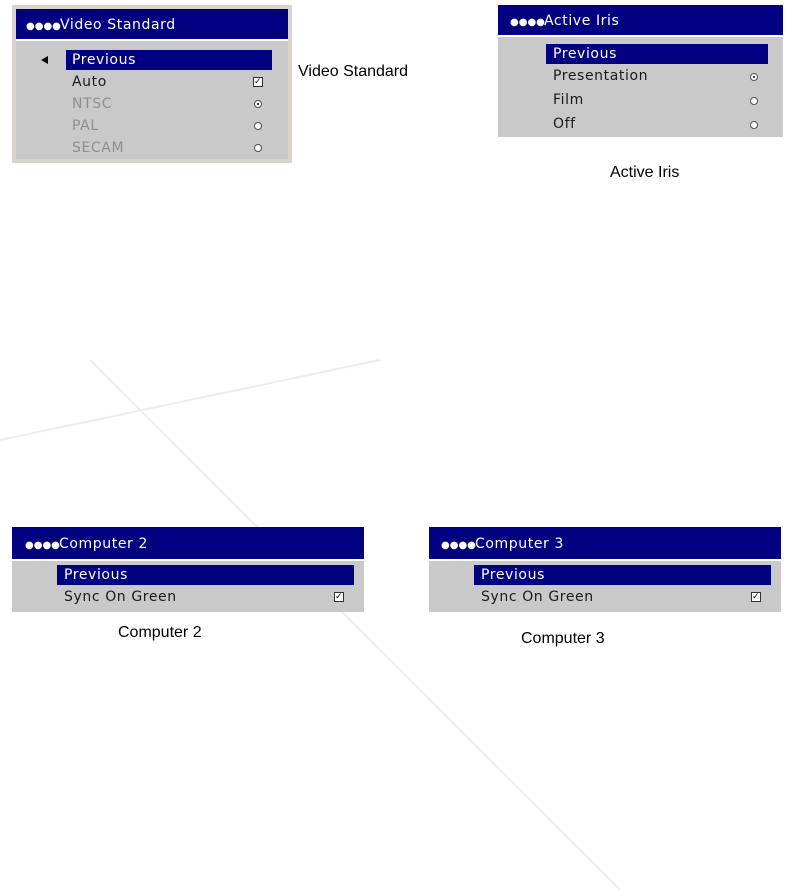 Image resolution: width=801 pixels, height=890 pixels. I want to click on active-iris-title: Active Iris, so click(582, 21).